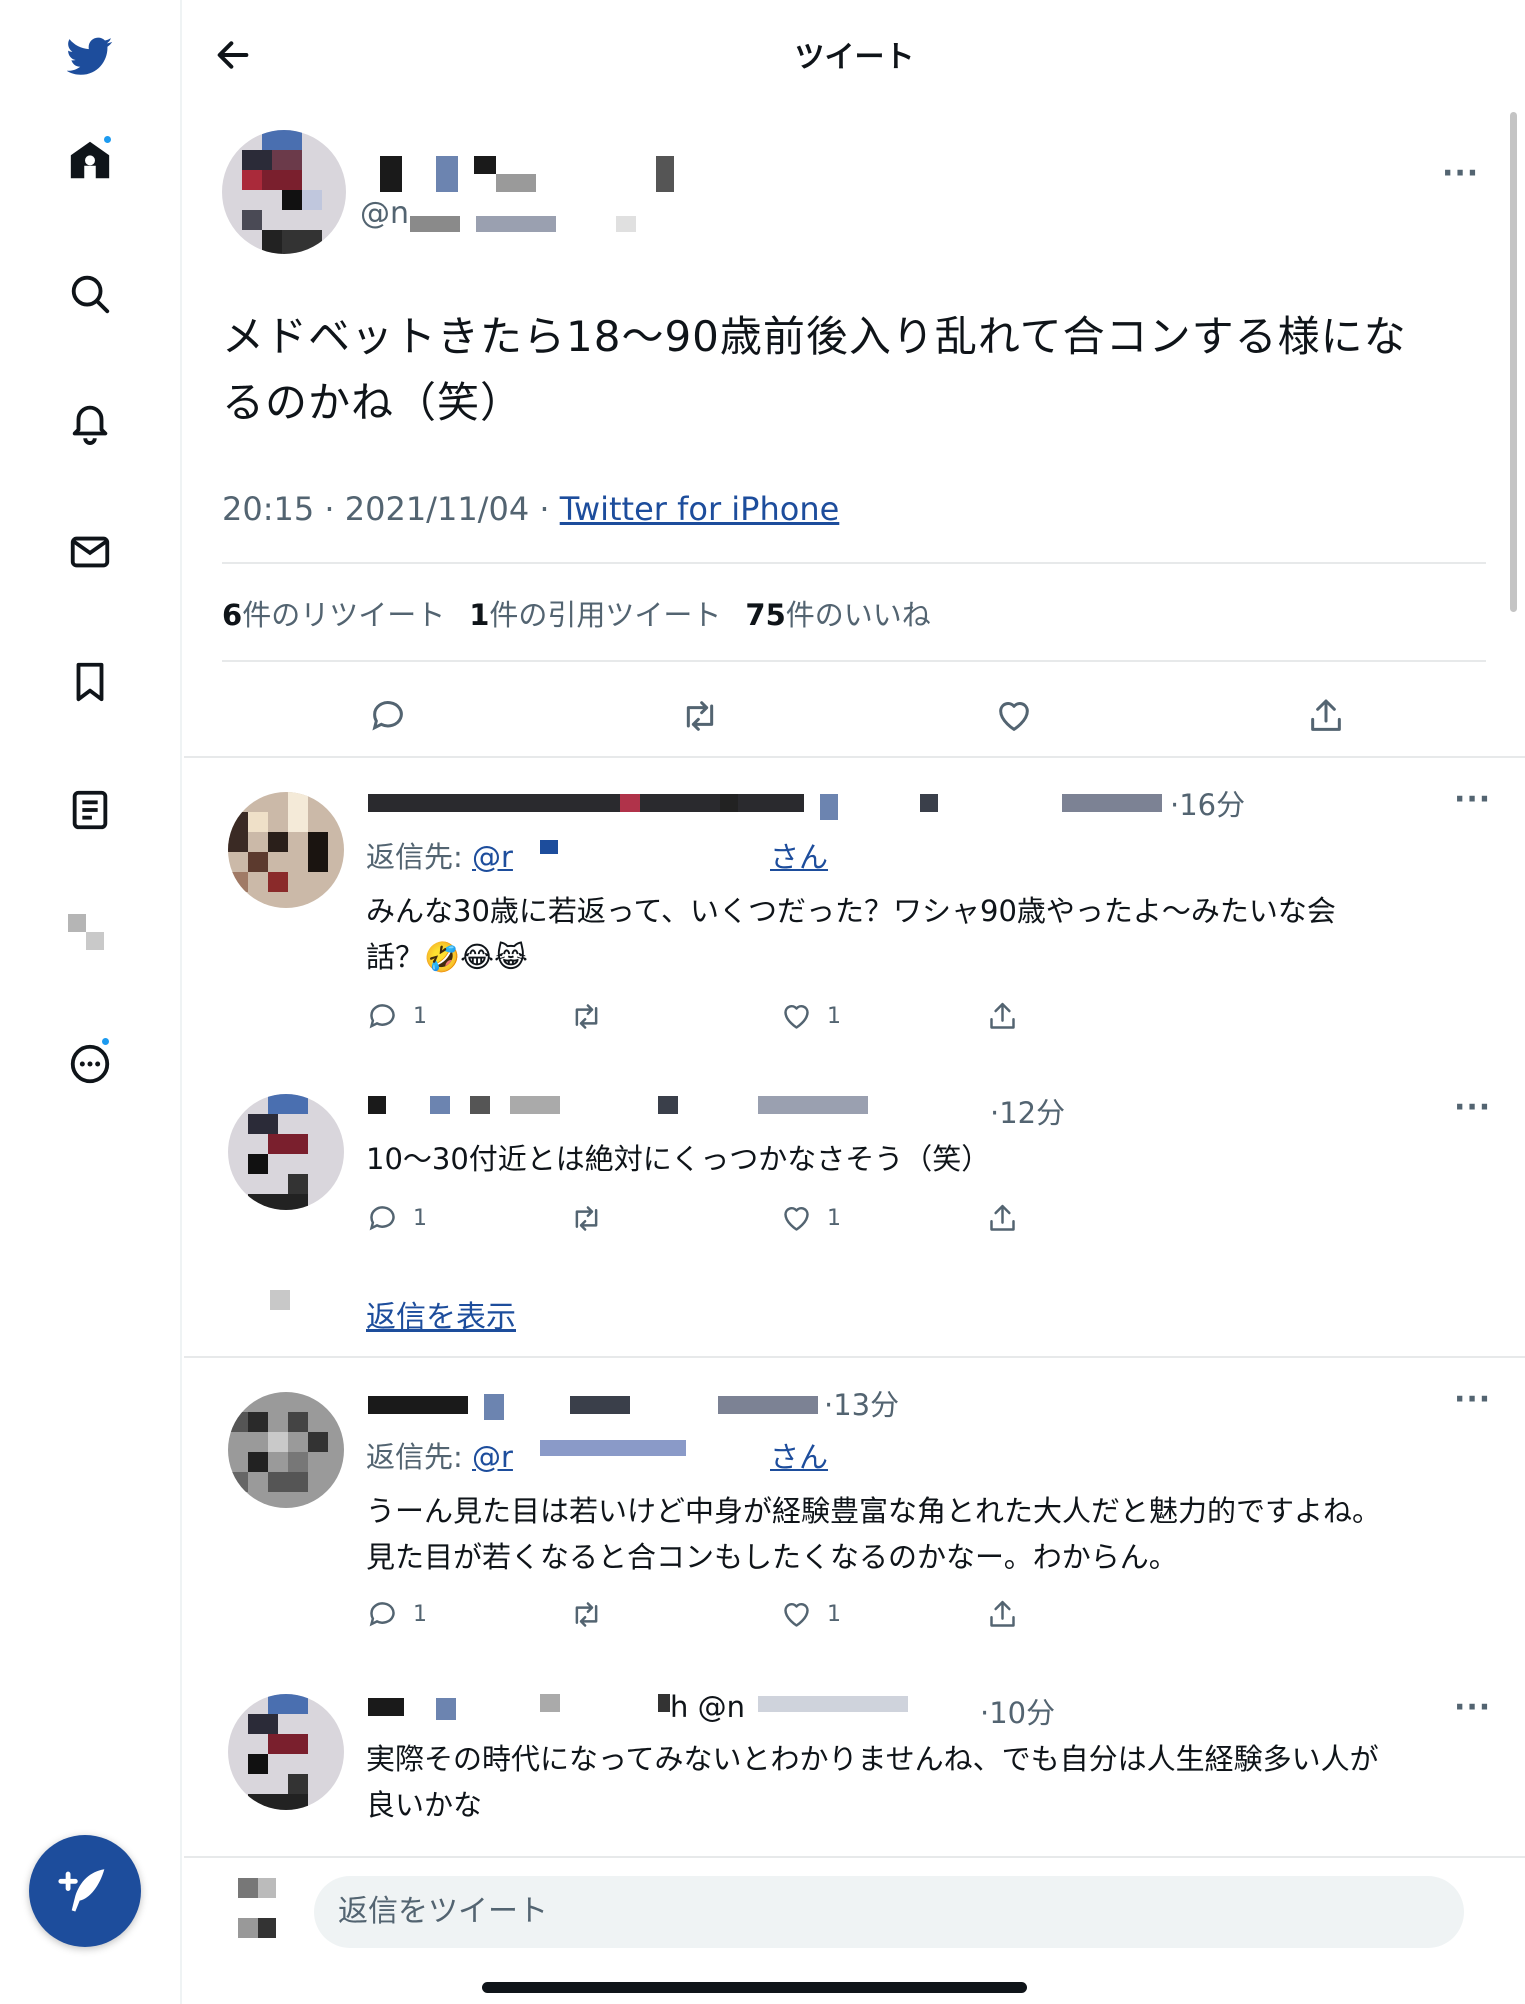 The height and width of the screenshot is (2004, 1525). What do you see at coordinates (333, 613) in the screenshot?
I see `retweets-stat: 6件のリツイート` at bounding box center [333, 613].